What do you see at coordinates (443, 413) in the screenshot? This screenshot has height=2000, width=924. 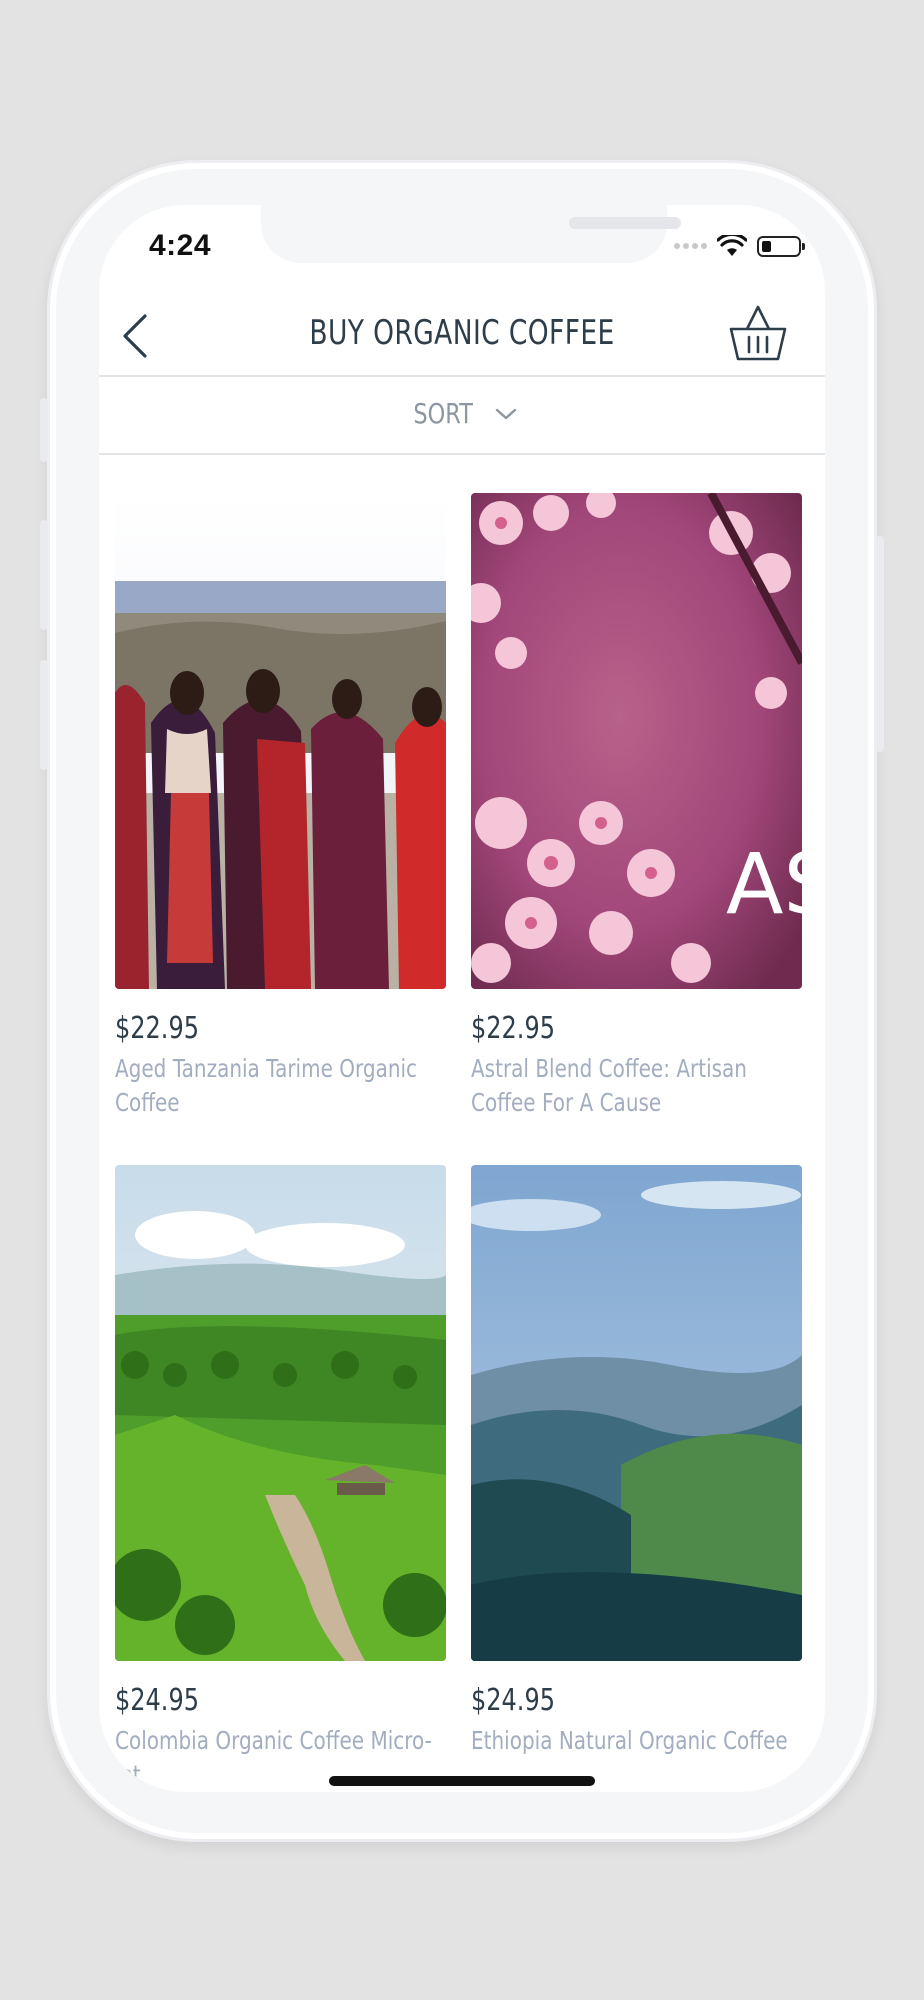 I see `sort-label: SORT` at bounding box center [443, 413].